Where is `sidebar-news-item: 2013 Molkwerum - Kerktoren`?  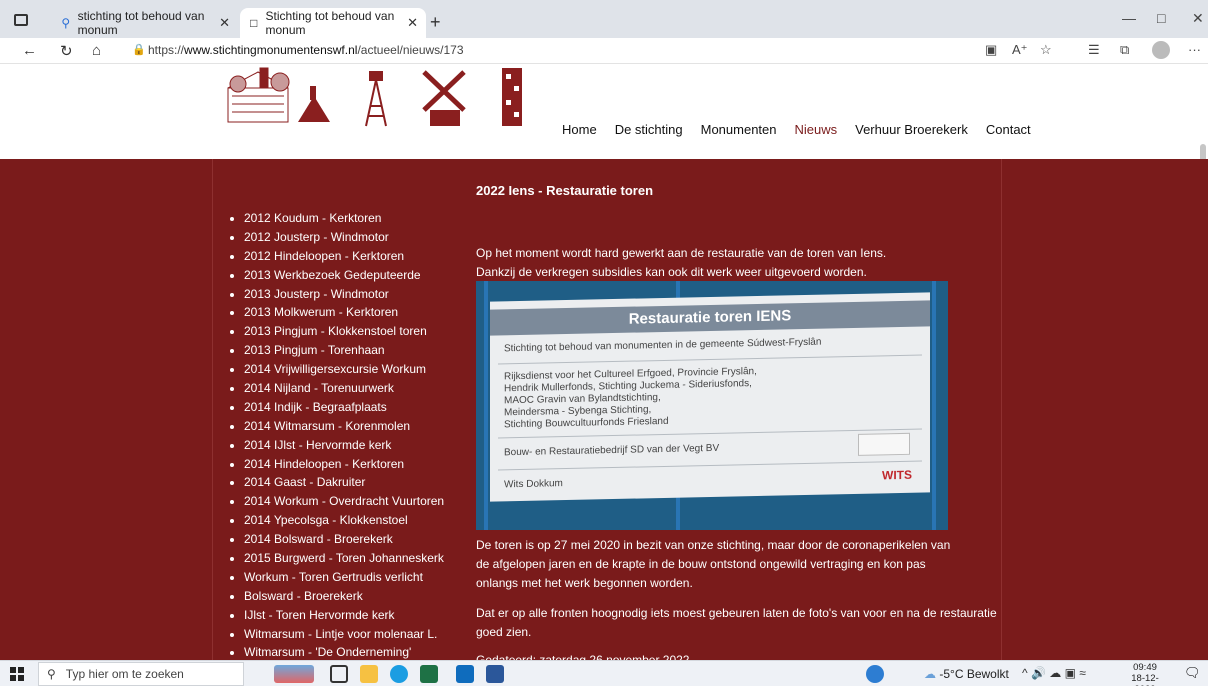
sidebar-news-item: 2013 Molkwerum - Kerktoren is located at coordinates (344, 312).